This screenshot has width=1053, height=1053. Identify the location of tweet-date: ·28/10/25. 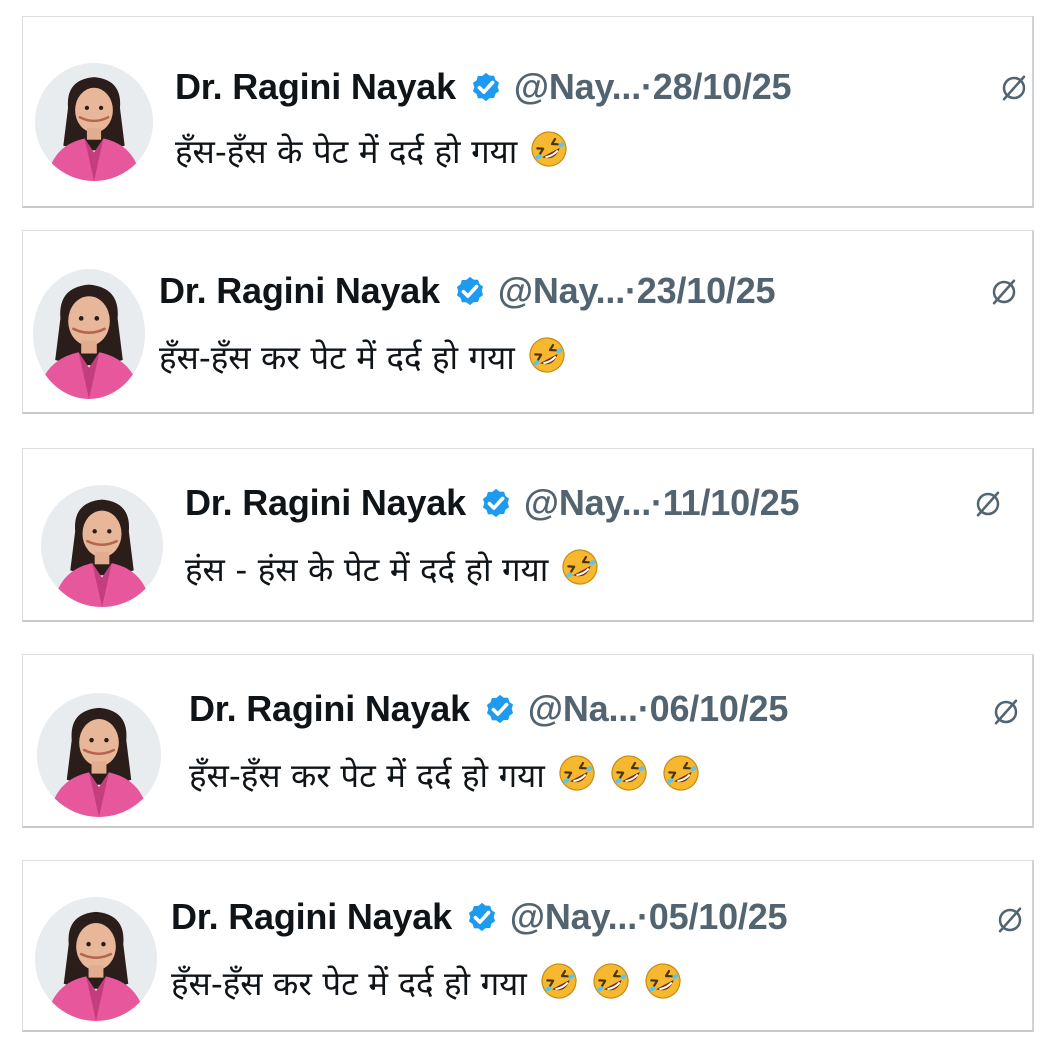
(716, 87).